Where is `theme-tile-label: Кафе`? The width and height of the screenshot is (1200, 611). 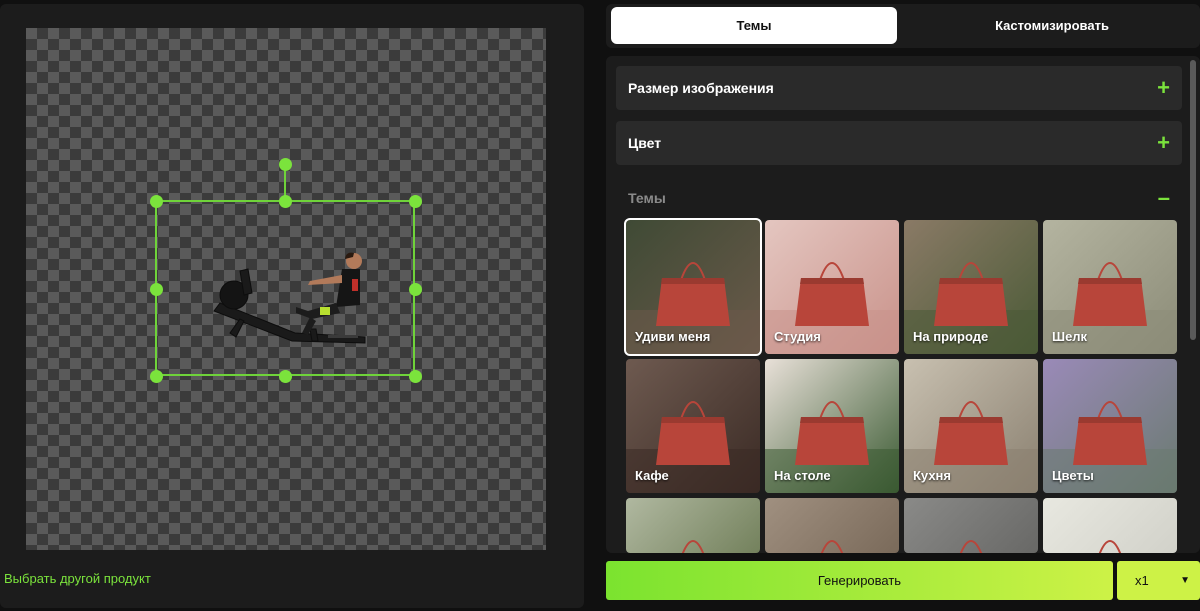 theme-tile-label: Кафе is located at coordinates (652, 475).